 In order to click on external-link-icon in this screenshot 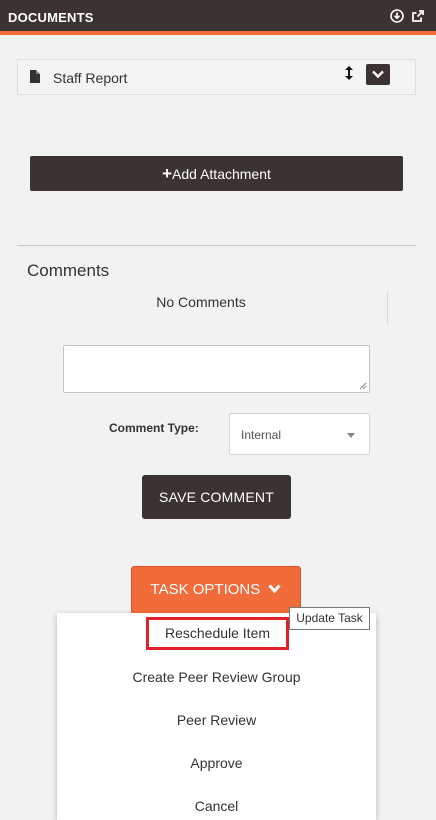, I will do `click(418, 16)`.